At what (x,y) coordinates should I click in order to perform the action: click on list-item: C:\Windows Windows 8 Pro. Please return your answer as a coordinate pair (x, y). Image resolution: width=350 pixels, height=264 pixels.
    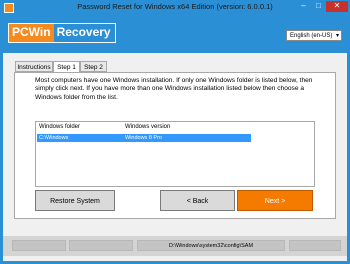
    Looking at the image, I should click on (144, 138).